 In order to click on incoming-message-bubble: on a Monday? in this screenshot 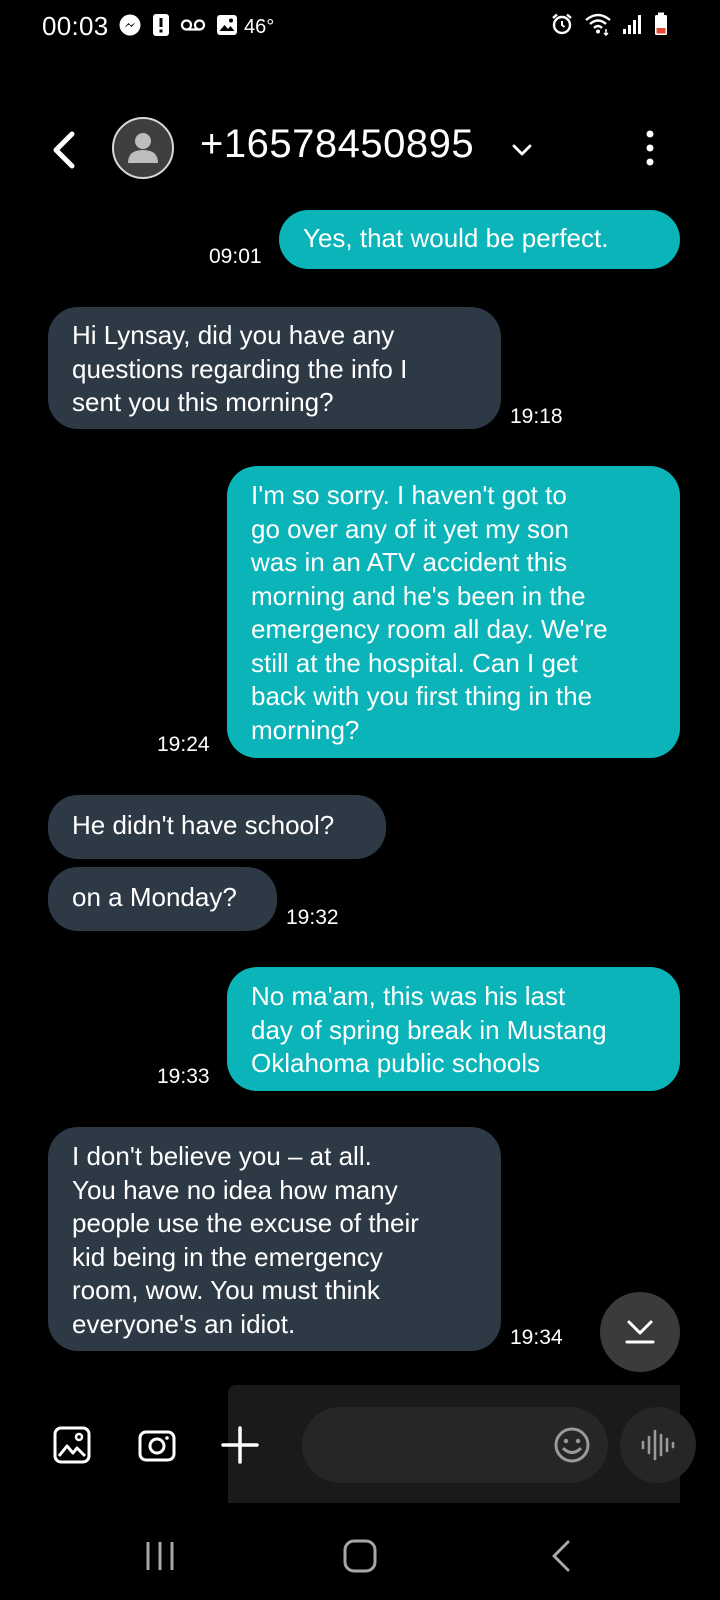, I will do `click(162, 899)`.